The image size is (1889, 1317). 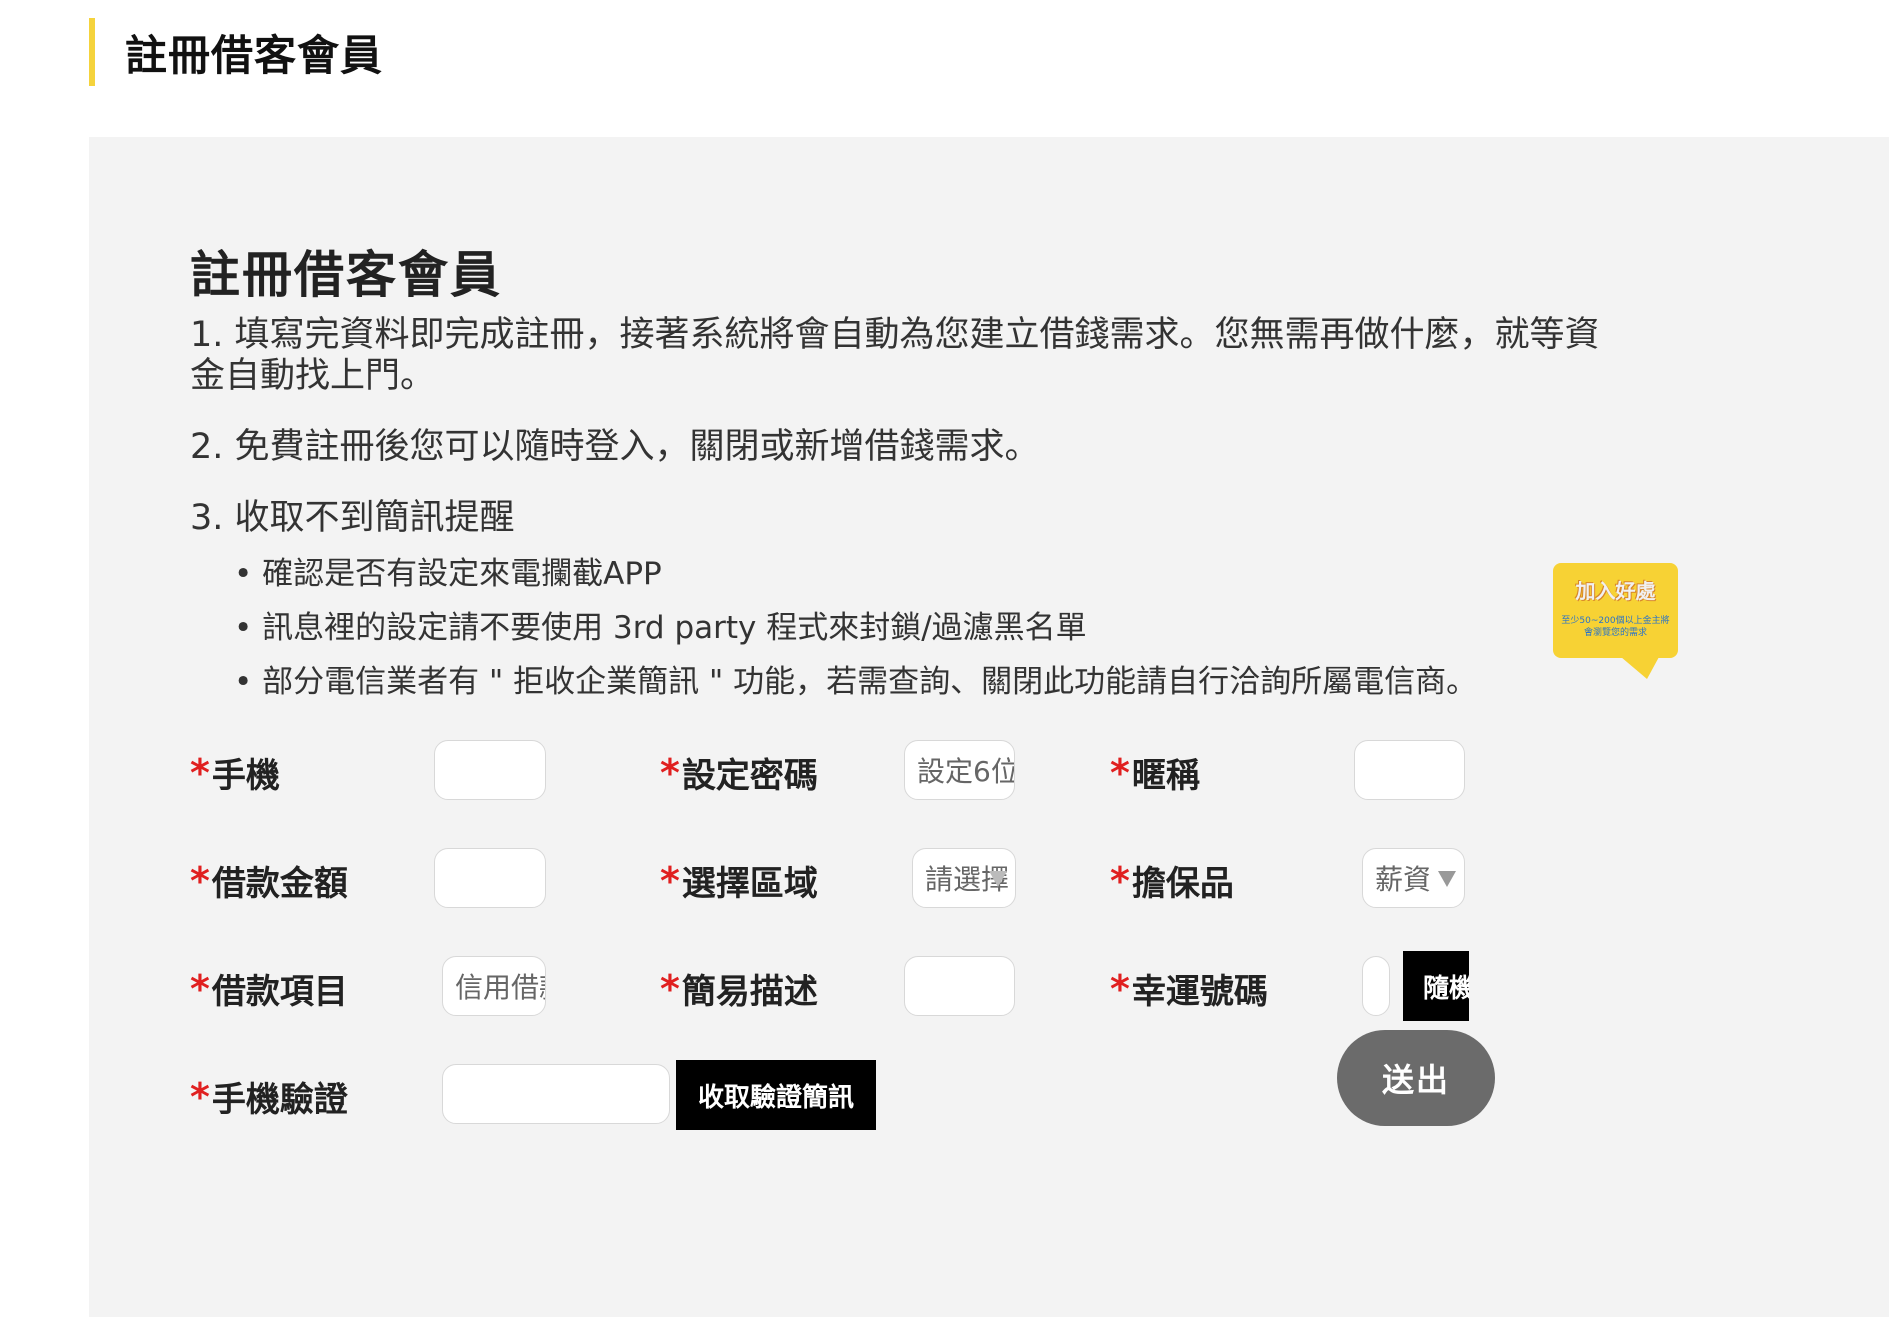 What do you see at coordinates (1416, 1078) in the screenshot?
I see `submit-button: 送出` at bounding box center [1416, 1078].